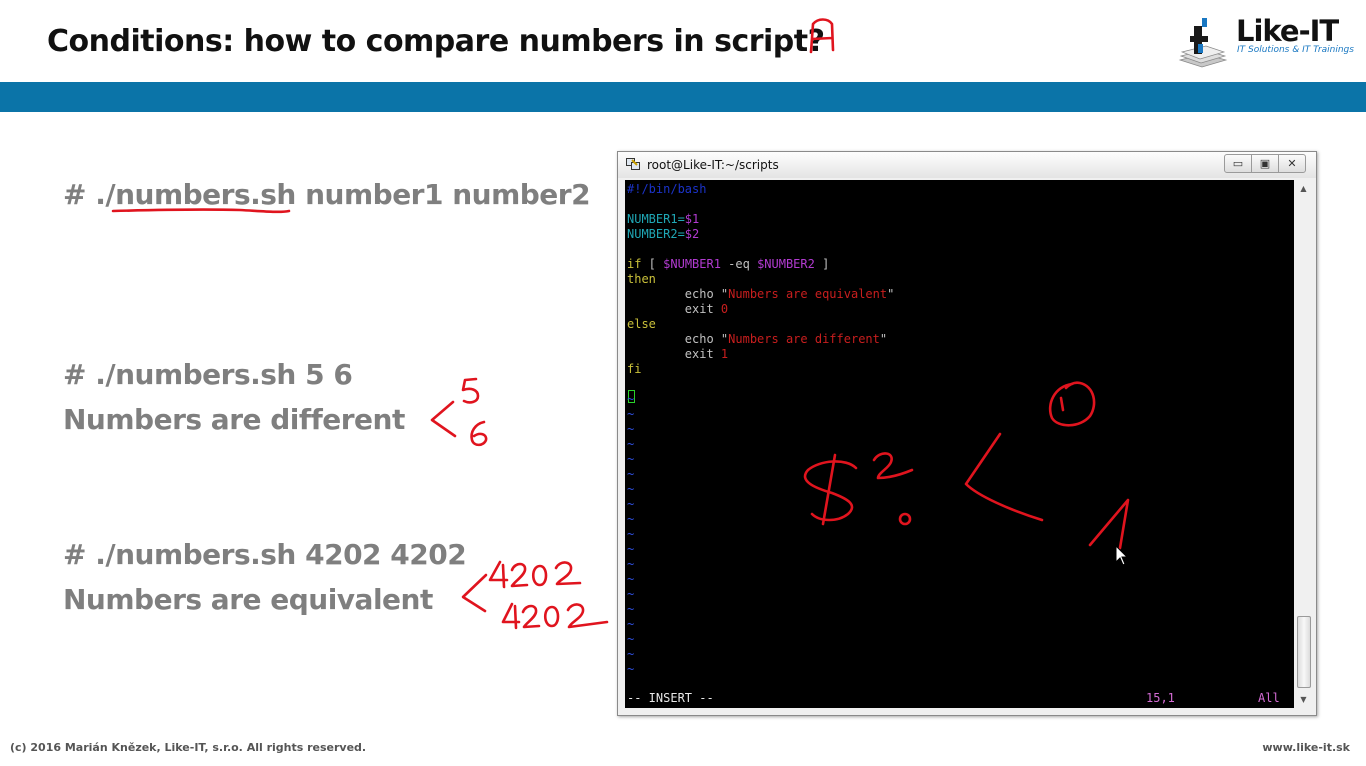 The image size is (1366, 766). What do you see at coordinates (804, 339) in the screenshot?
I see `echo-string: Numbers are different` at bounding box center [804, 339].